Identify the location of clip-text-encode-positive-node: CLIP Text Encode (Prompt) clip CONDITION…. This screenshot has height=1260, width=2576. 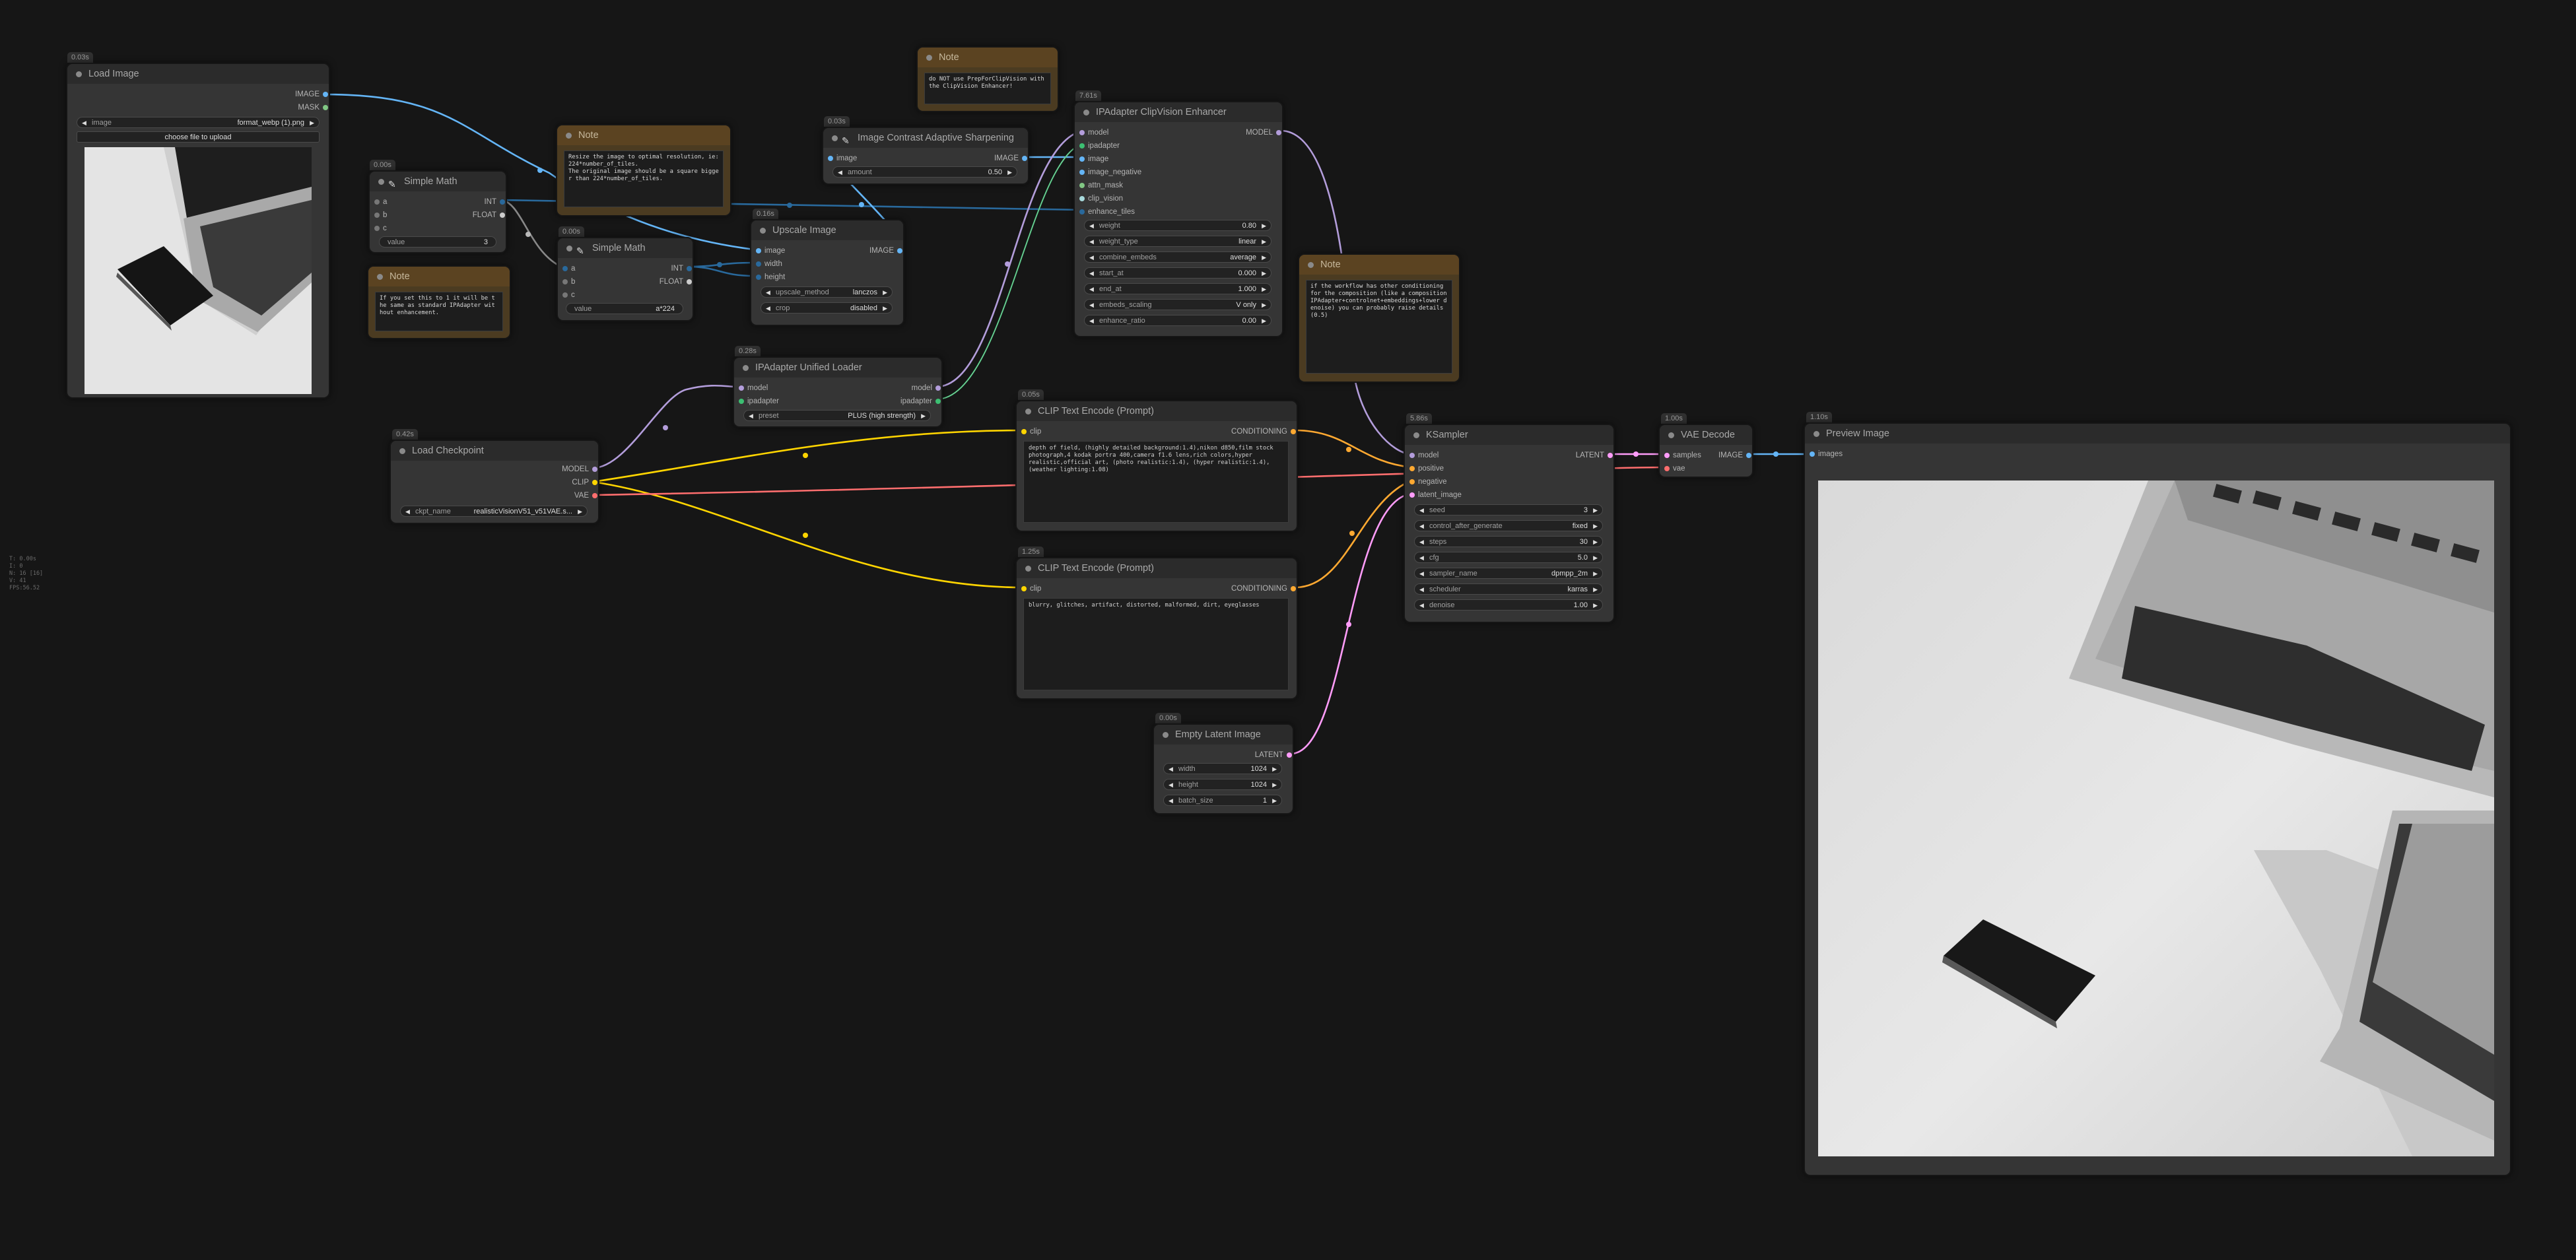
(1157, 466).